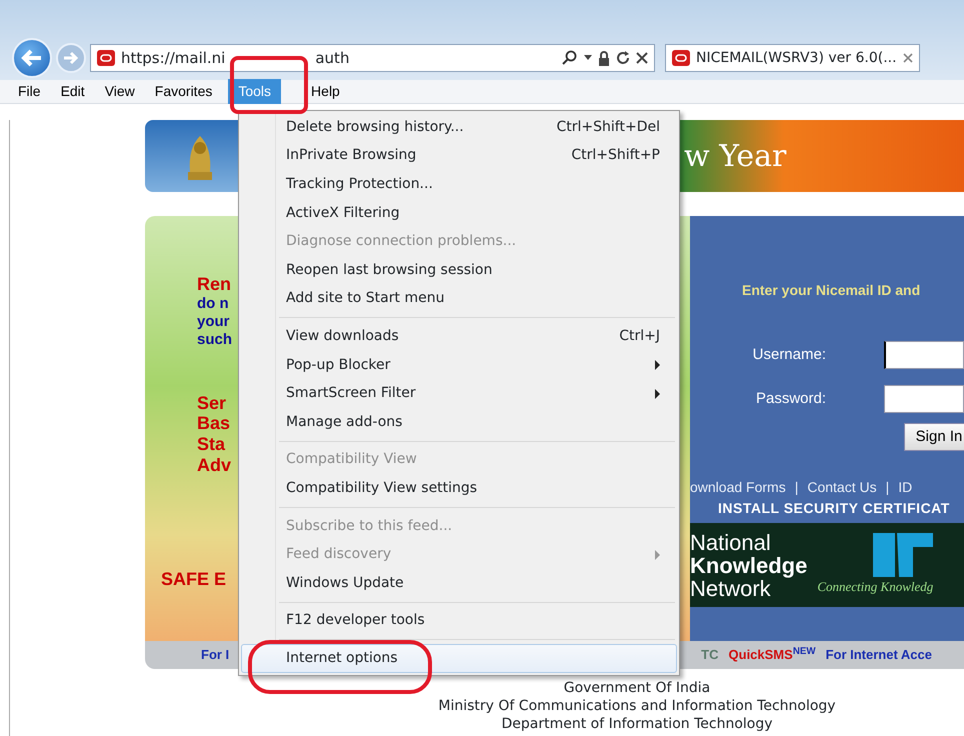  I want to click on field-label: Username:, so click(789, 354).